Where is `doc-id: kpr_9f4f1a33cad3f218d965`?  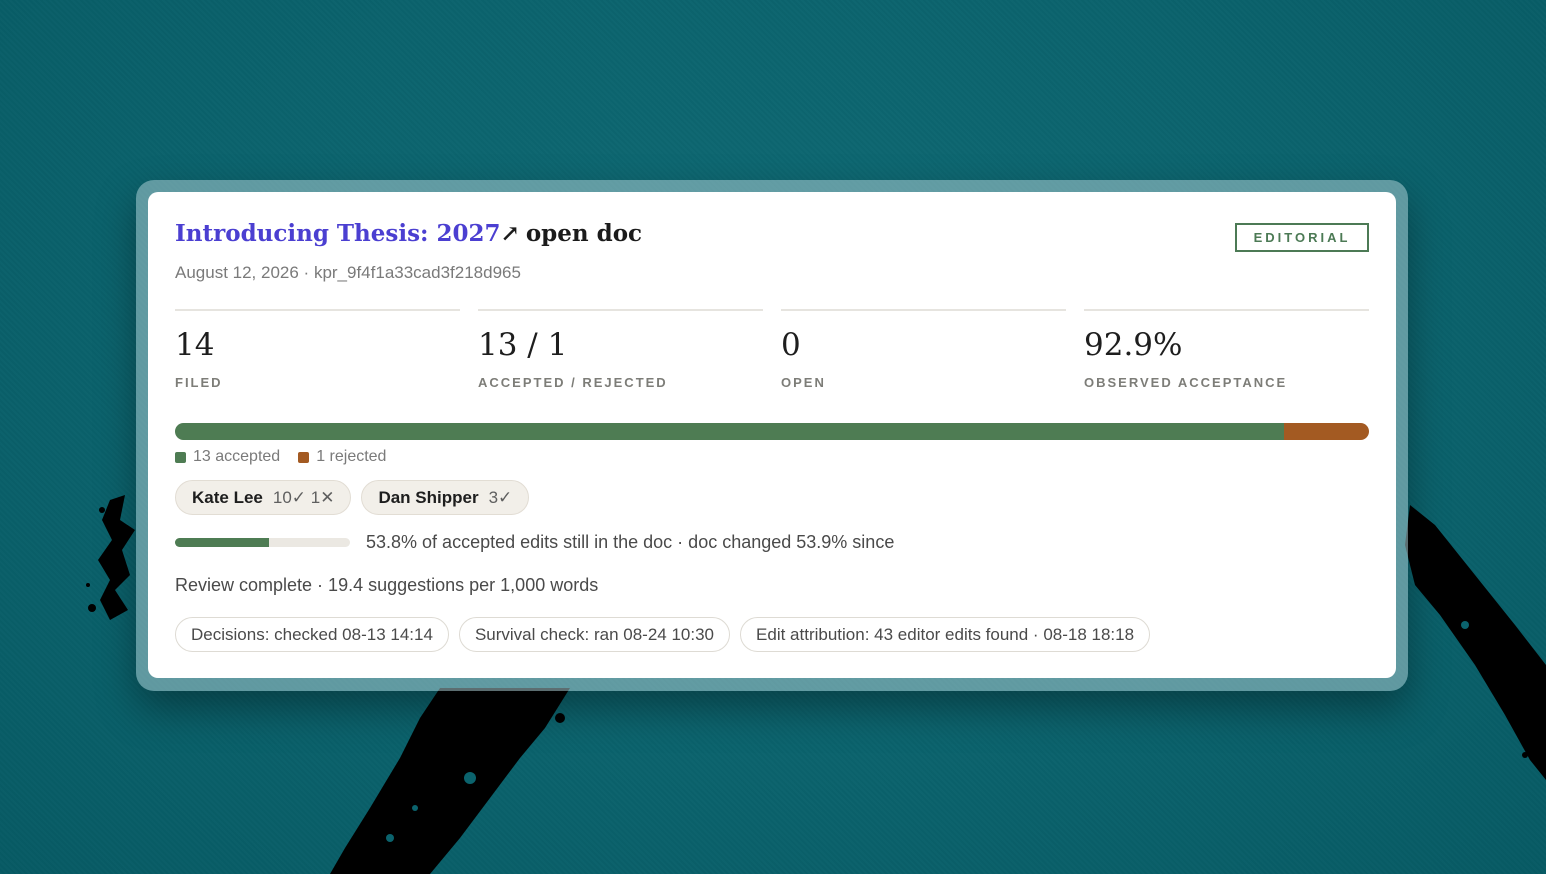
doc-id: kpr_9f4f1a33cad3f218d965 is located at coordinates (417, 272).